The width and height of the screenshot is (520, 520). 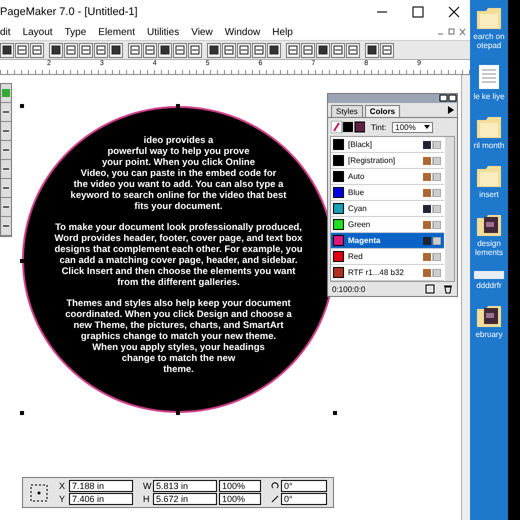 I want to click on rotation-field: 0°, so click(x=304, y=486).